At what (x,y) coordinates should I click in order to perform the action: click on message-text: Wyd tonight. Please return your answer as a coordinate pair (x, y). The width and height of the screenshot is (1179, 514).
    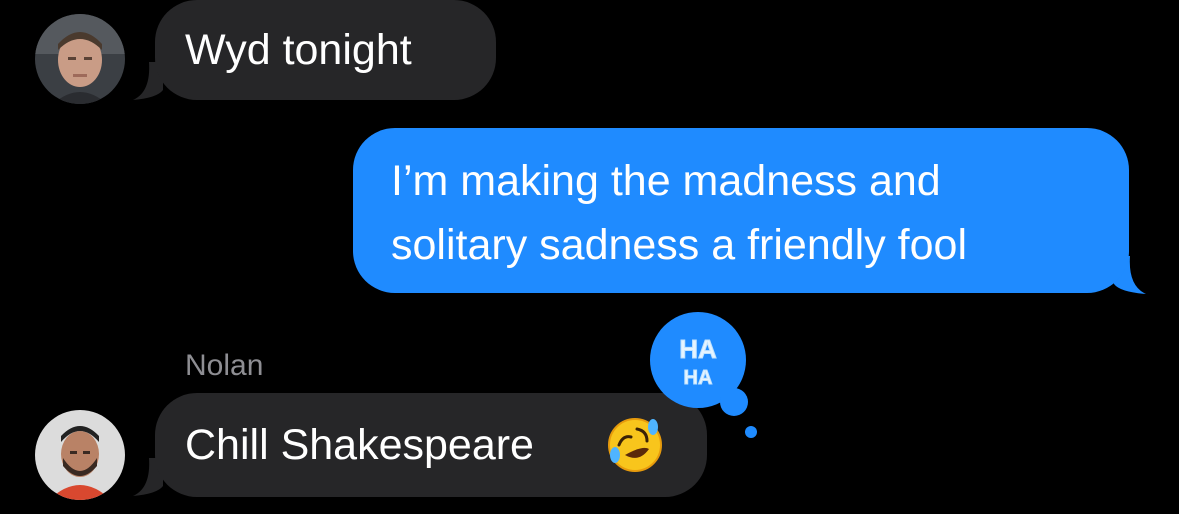
    Looking at the image, I should click on (298, 50).